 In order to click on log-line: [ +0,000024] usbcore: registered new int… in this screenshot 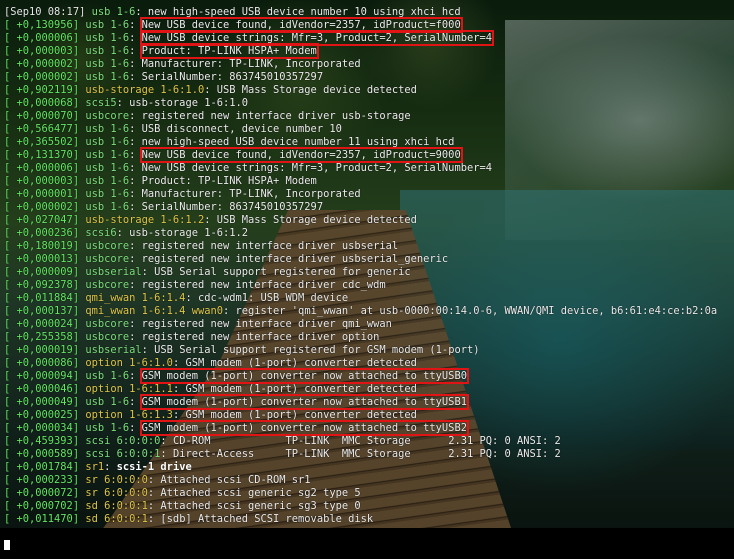, I will do `click(198, 324)`.